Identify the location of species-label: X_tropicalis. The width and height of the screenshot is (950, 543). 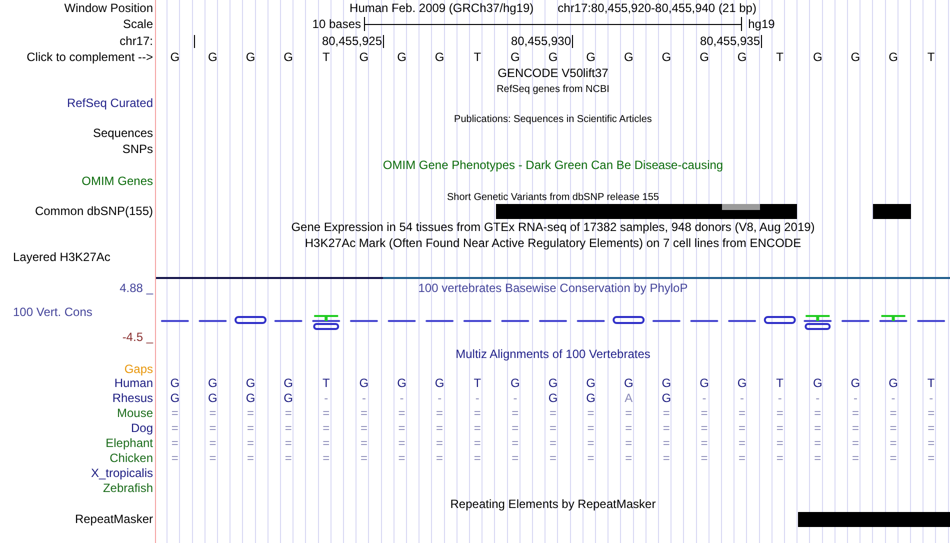
(121, 473).